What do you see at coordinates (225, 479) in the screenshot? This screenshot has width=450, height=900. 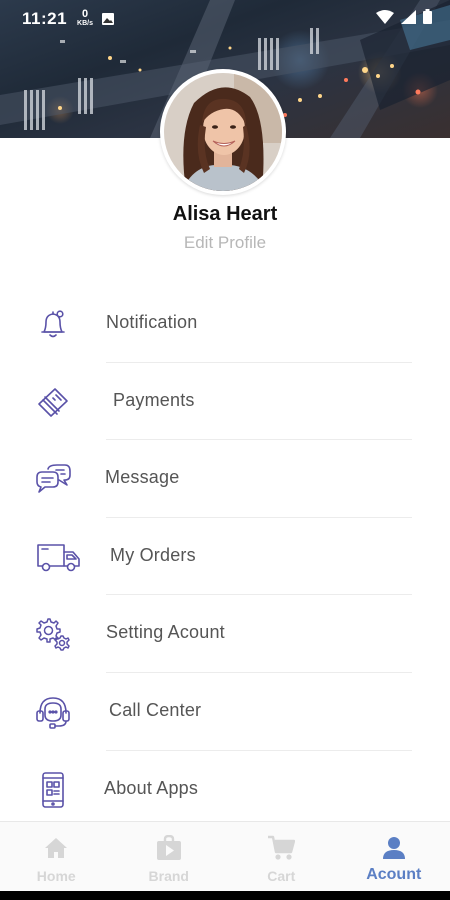 I see `menu-item-message: Message` at bounding box center [225, 479].